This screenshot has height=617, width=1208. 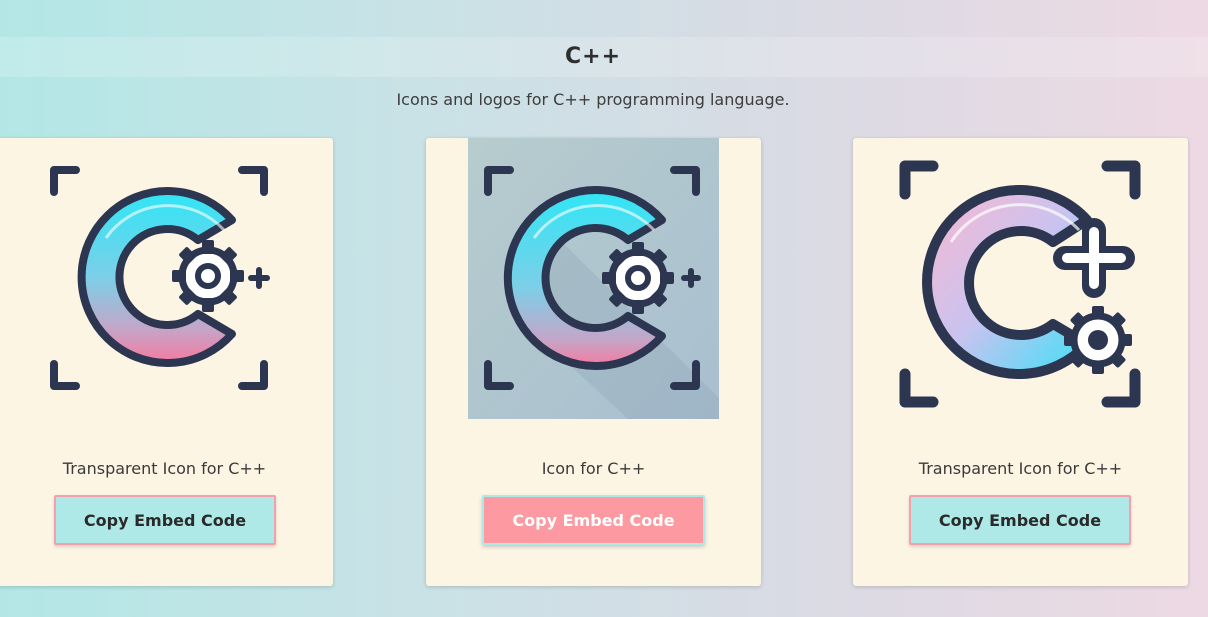 I want to click on cpp-plus-gear-icon, so click(x=1020, y=278).